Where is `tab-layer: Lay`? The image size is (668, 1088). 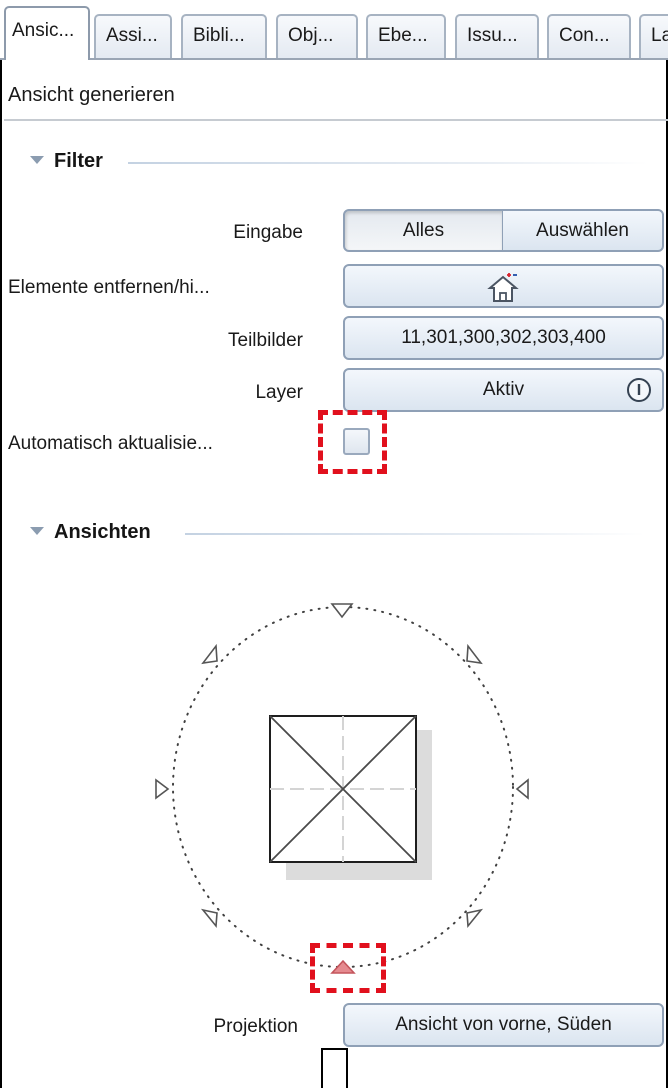
tab-layer: Lay is located at coordinates (653, 37).